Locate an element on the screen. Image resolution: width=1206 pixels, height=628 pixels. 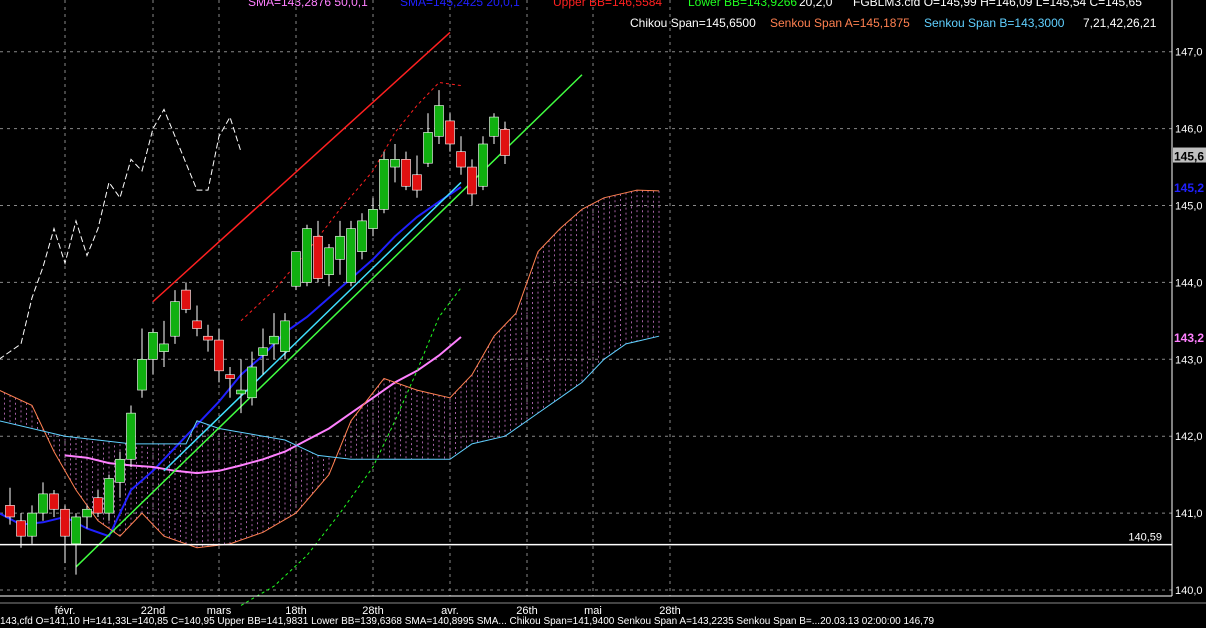
price-tick-label: 141,0 is located at coordinates (1189, 514).